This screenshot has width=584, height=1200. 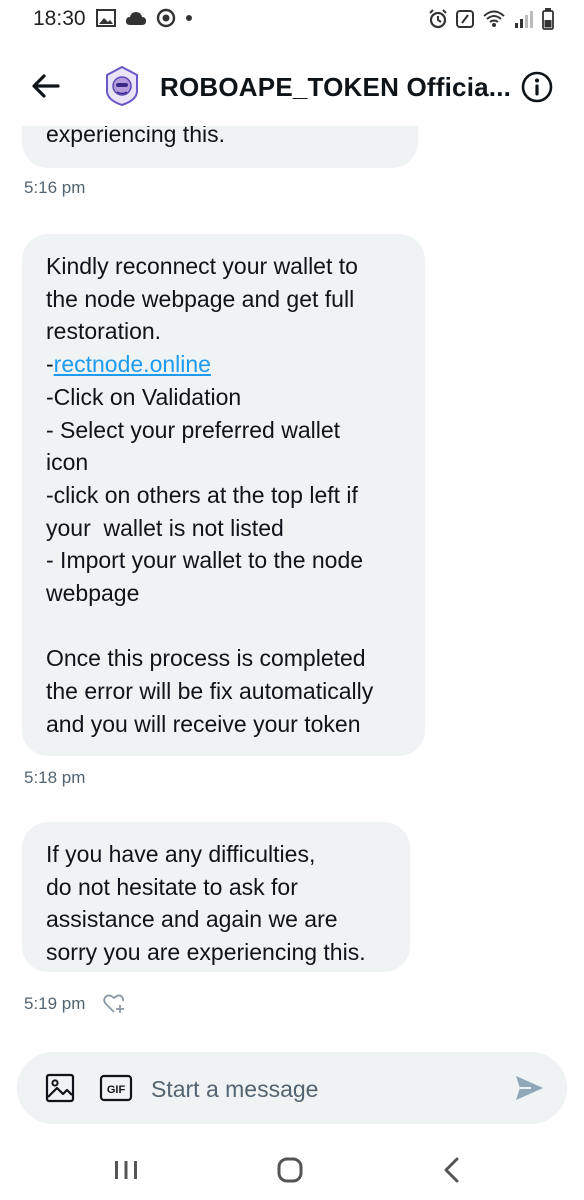 What do you see at coordinates (223, 626) in the screenshot?
I see `message-line` at bounding box center [223, 626].